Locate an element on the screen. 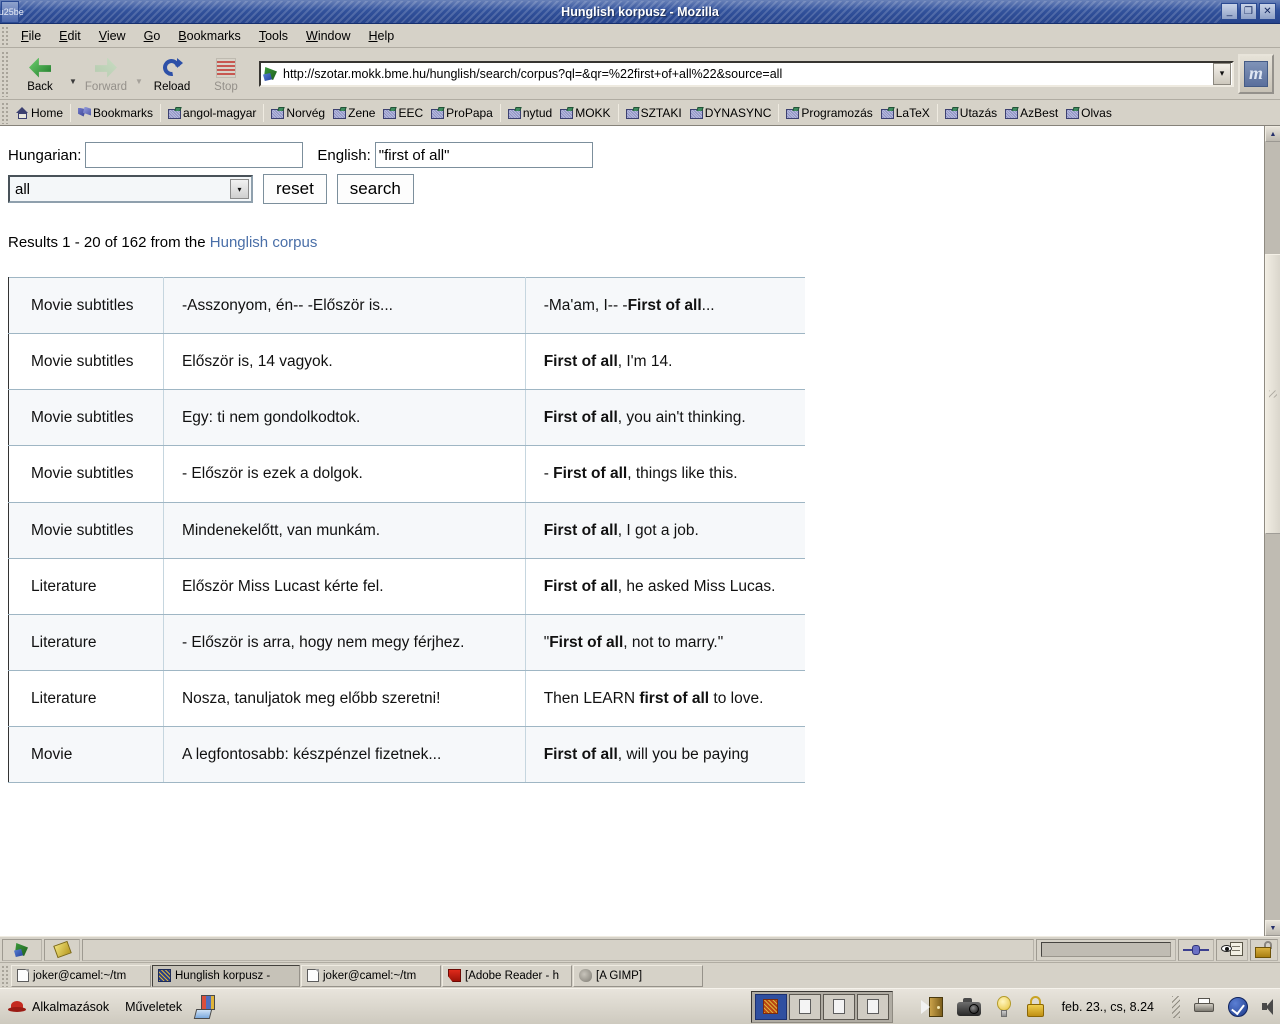  presentation-launcher-icon is located at coordinates (206, 1007).